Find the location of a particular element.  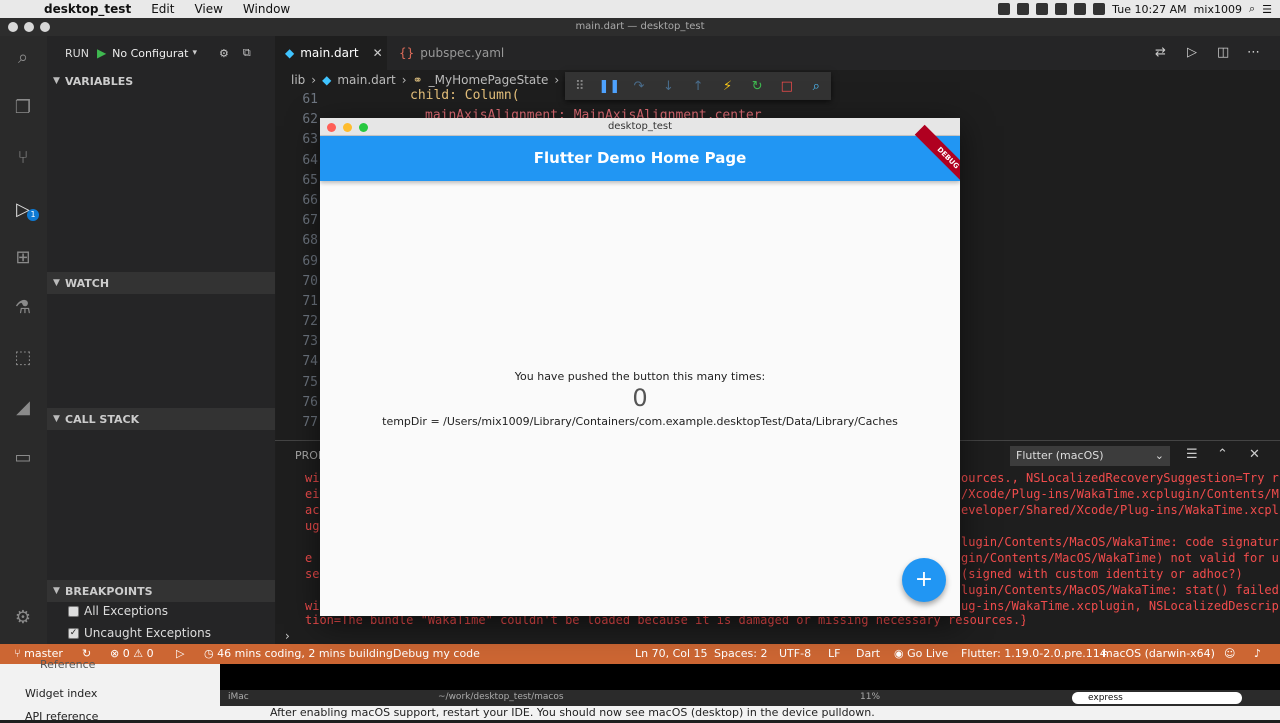

output-channel-select: Flutter (macOS) ⌄ is located at coordinates (1090, 456).